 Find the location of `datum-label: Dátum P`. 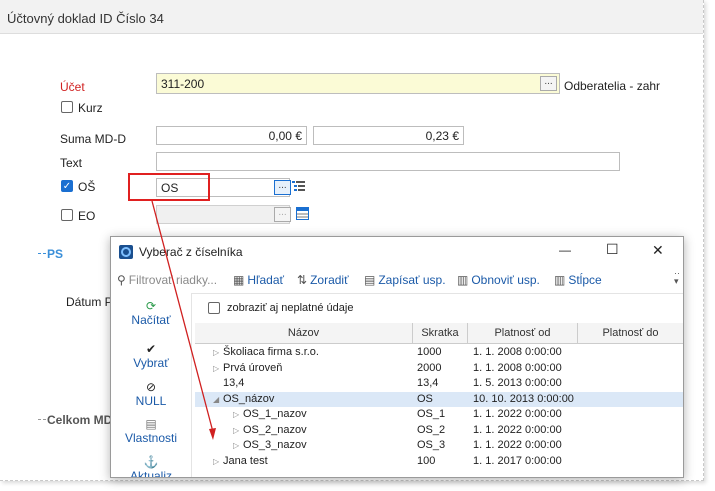

datum-label: Dátum P is located at coordinates (89, 302).